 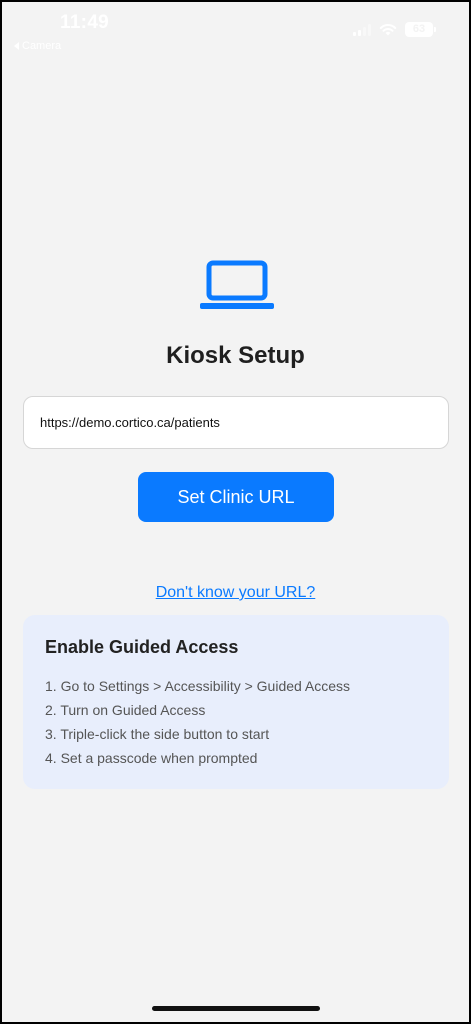 I want to click on guided-access-step: 4. Set a passcode when prompted, so click(x=151, y=758).